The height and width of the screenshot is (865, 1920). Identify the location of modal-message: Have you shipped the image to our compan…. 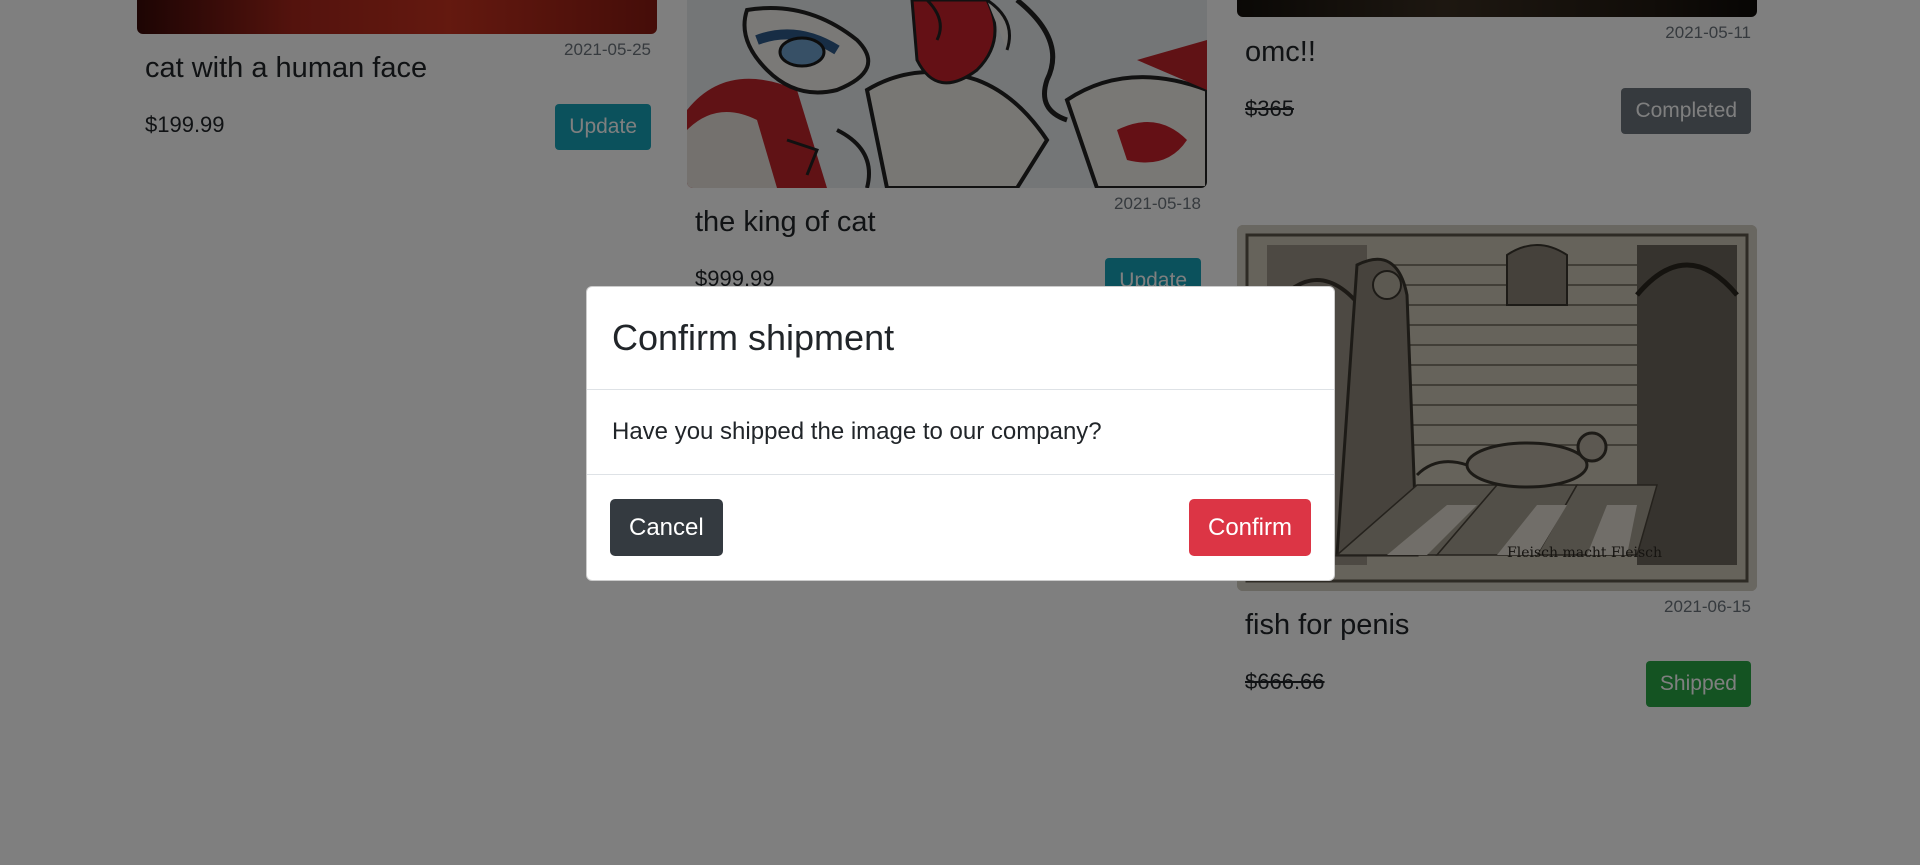
(857, 431).